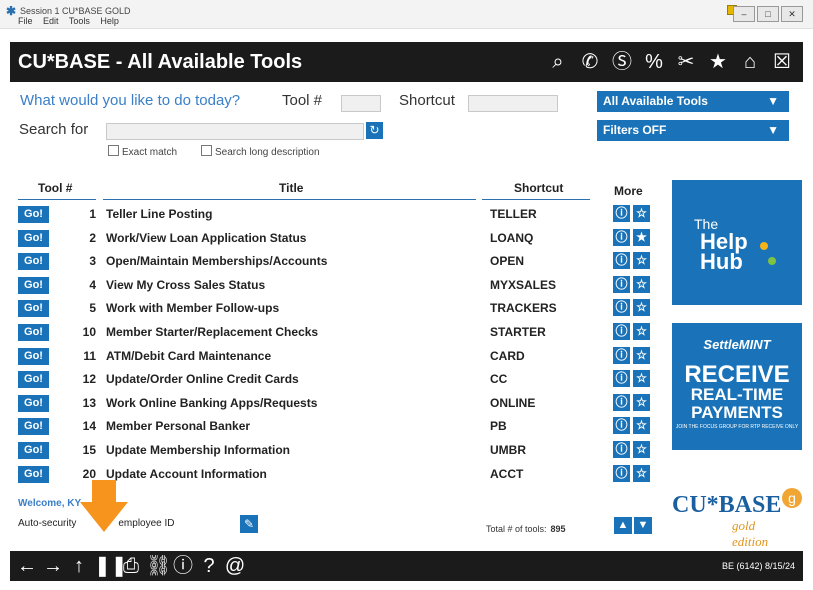 The width and height of the screenshot is (813, 590). Describe the element at coordinates (773, 130) in the screenshot. I see `chevron-down-icon: ▼` at that location.